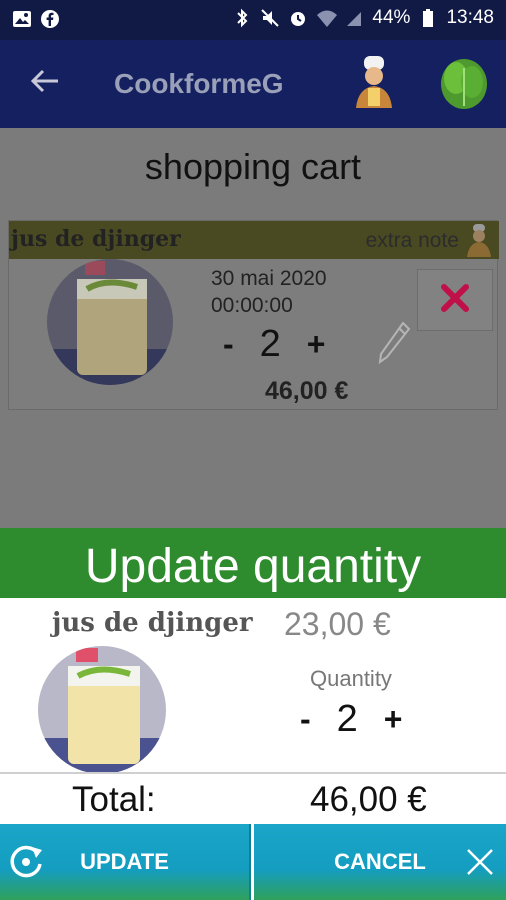  I want to click on battery-icon, so click(428, 18).